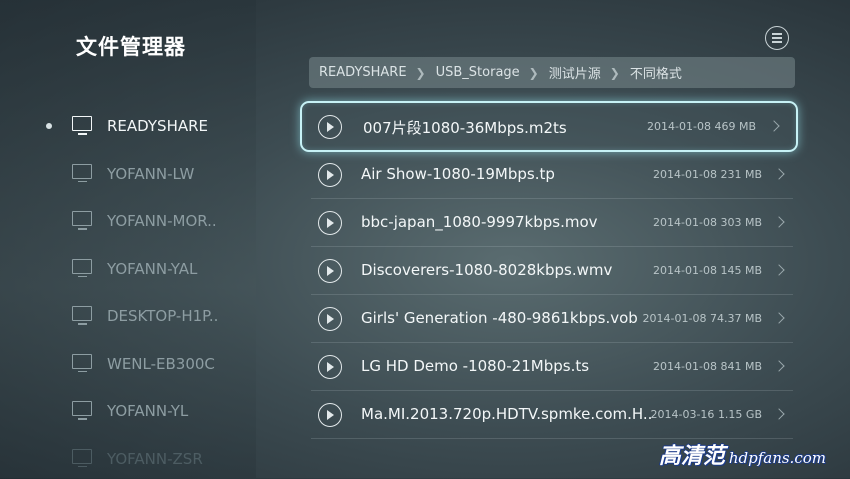 The width and height of the screenshot is (850, 479). Describe the element at coordinates (131, 47) in the screenshot. I see `app-title: 文件管理器` at that location.